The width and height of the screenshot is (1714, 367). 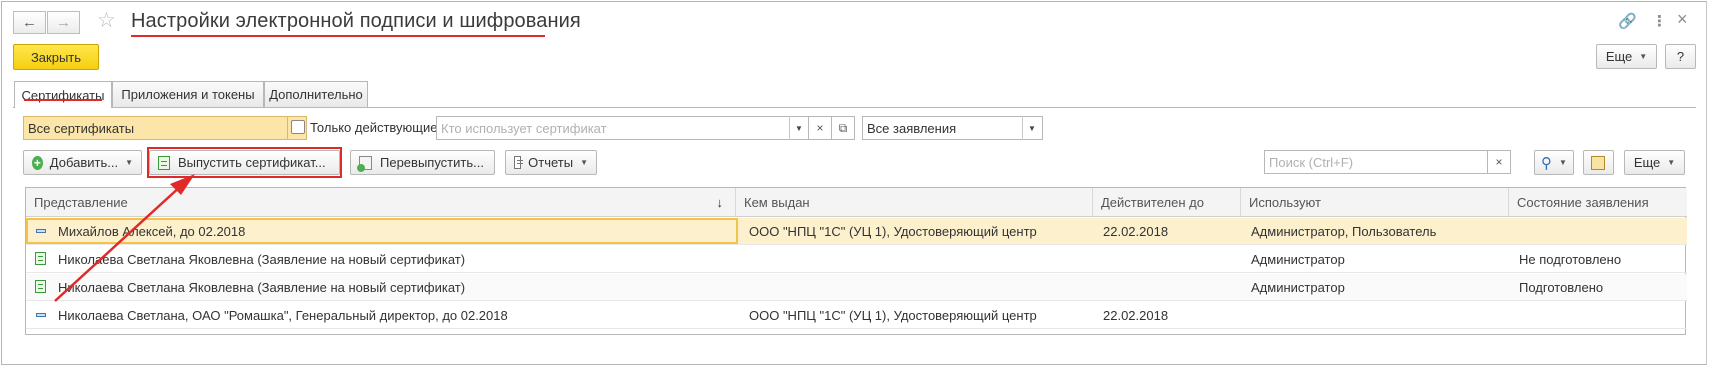 I want to click on annotation-arrow, so click(x=124, y=238).